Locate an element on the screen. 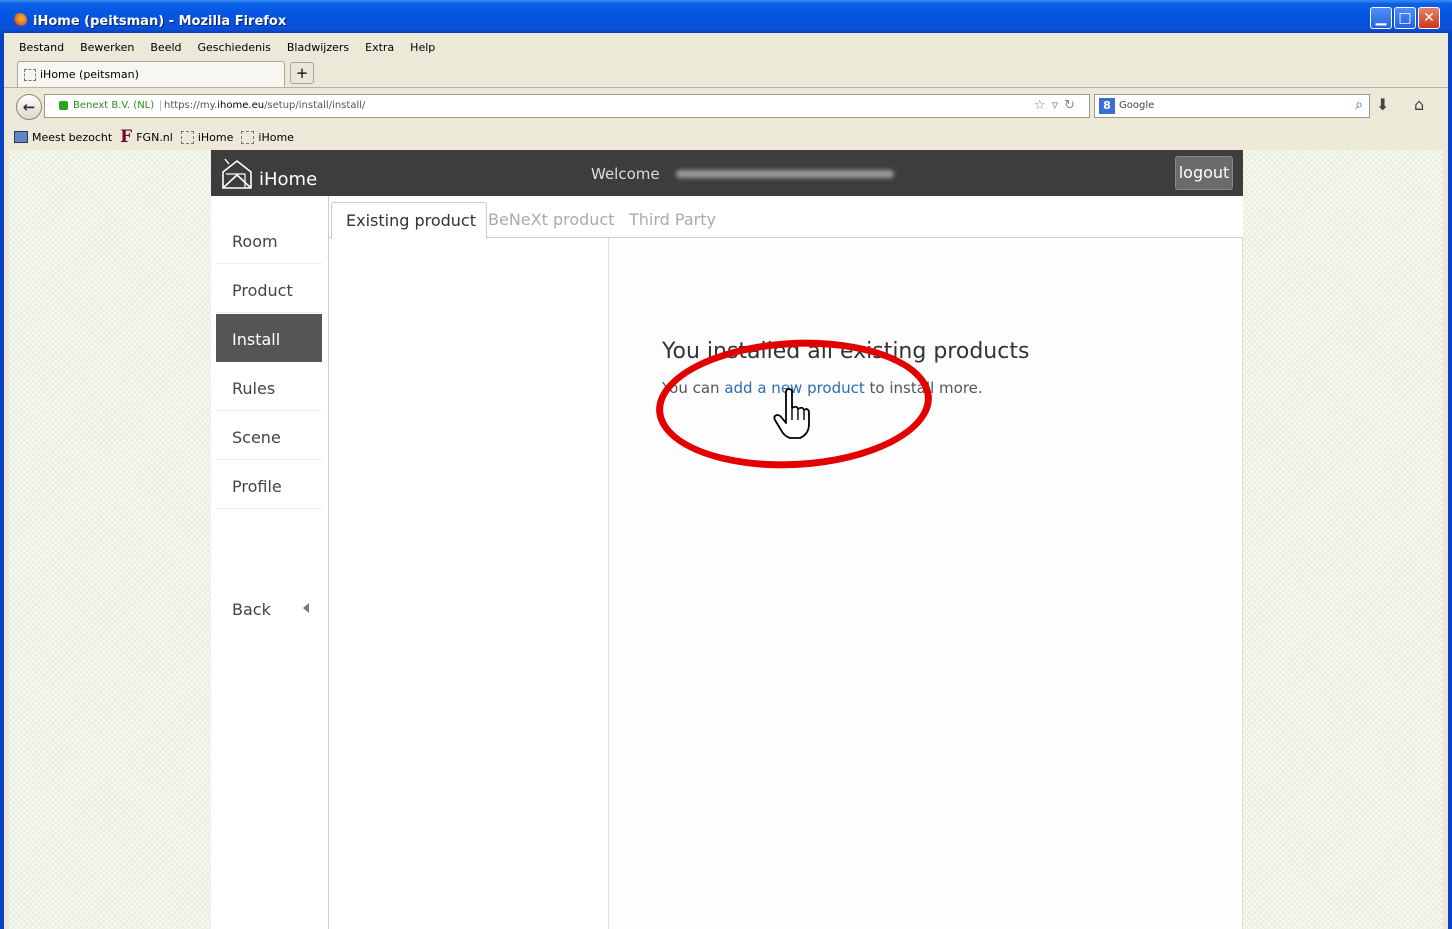 Image resolution: width=1452 pixels, height=929 pixels. menu-bestand: Bestand is located at coordinates (41, 47).